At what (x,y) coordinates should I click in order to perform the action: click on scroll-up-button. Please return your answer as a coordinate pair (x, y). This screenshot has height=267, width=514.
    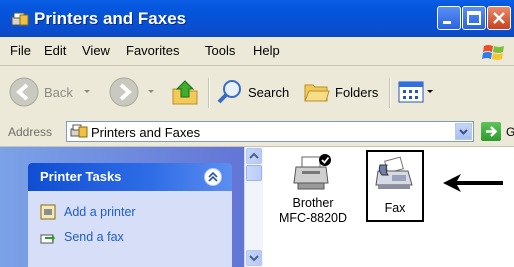
    Looking at the image, I should click on (254, 156).